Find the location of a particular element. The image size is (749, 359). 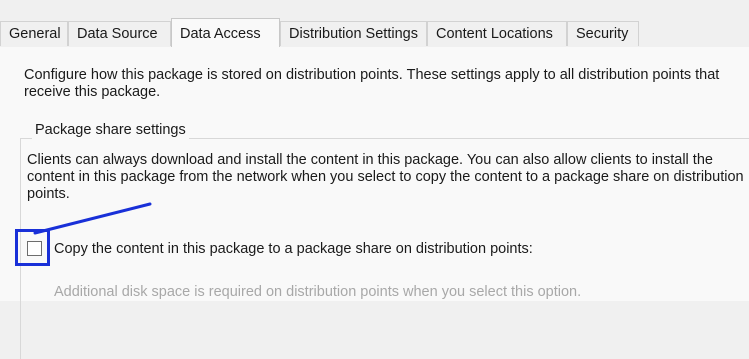

tab-content-locations: Content Locations is located at coordinates (497, 33).